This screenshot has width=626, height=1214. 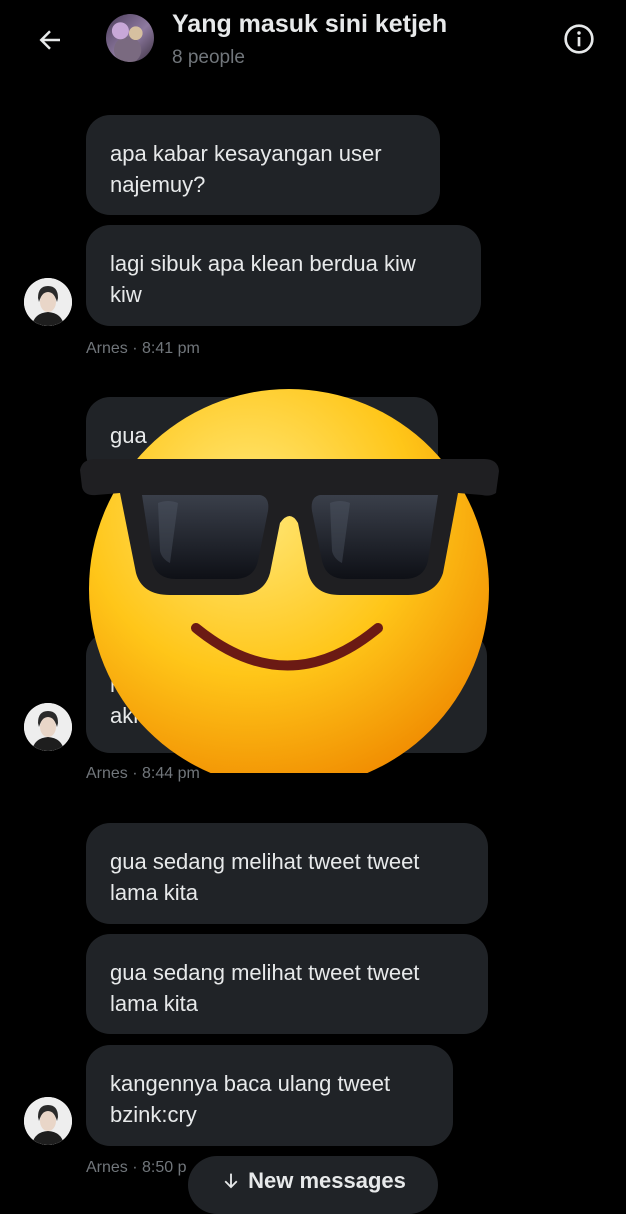 I want to click on message-text: m, so click(x=119, y=684).